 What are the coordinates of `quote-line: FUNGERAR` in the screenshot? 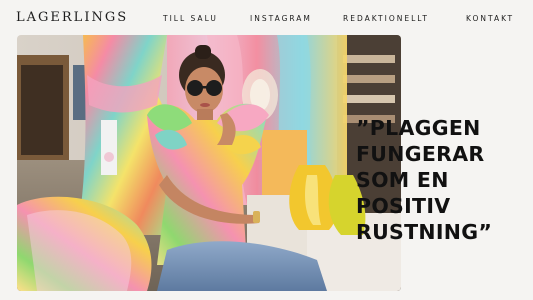 It's located at (420, 154).